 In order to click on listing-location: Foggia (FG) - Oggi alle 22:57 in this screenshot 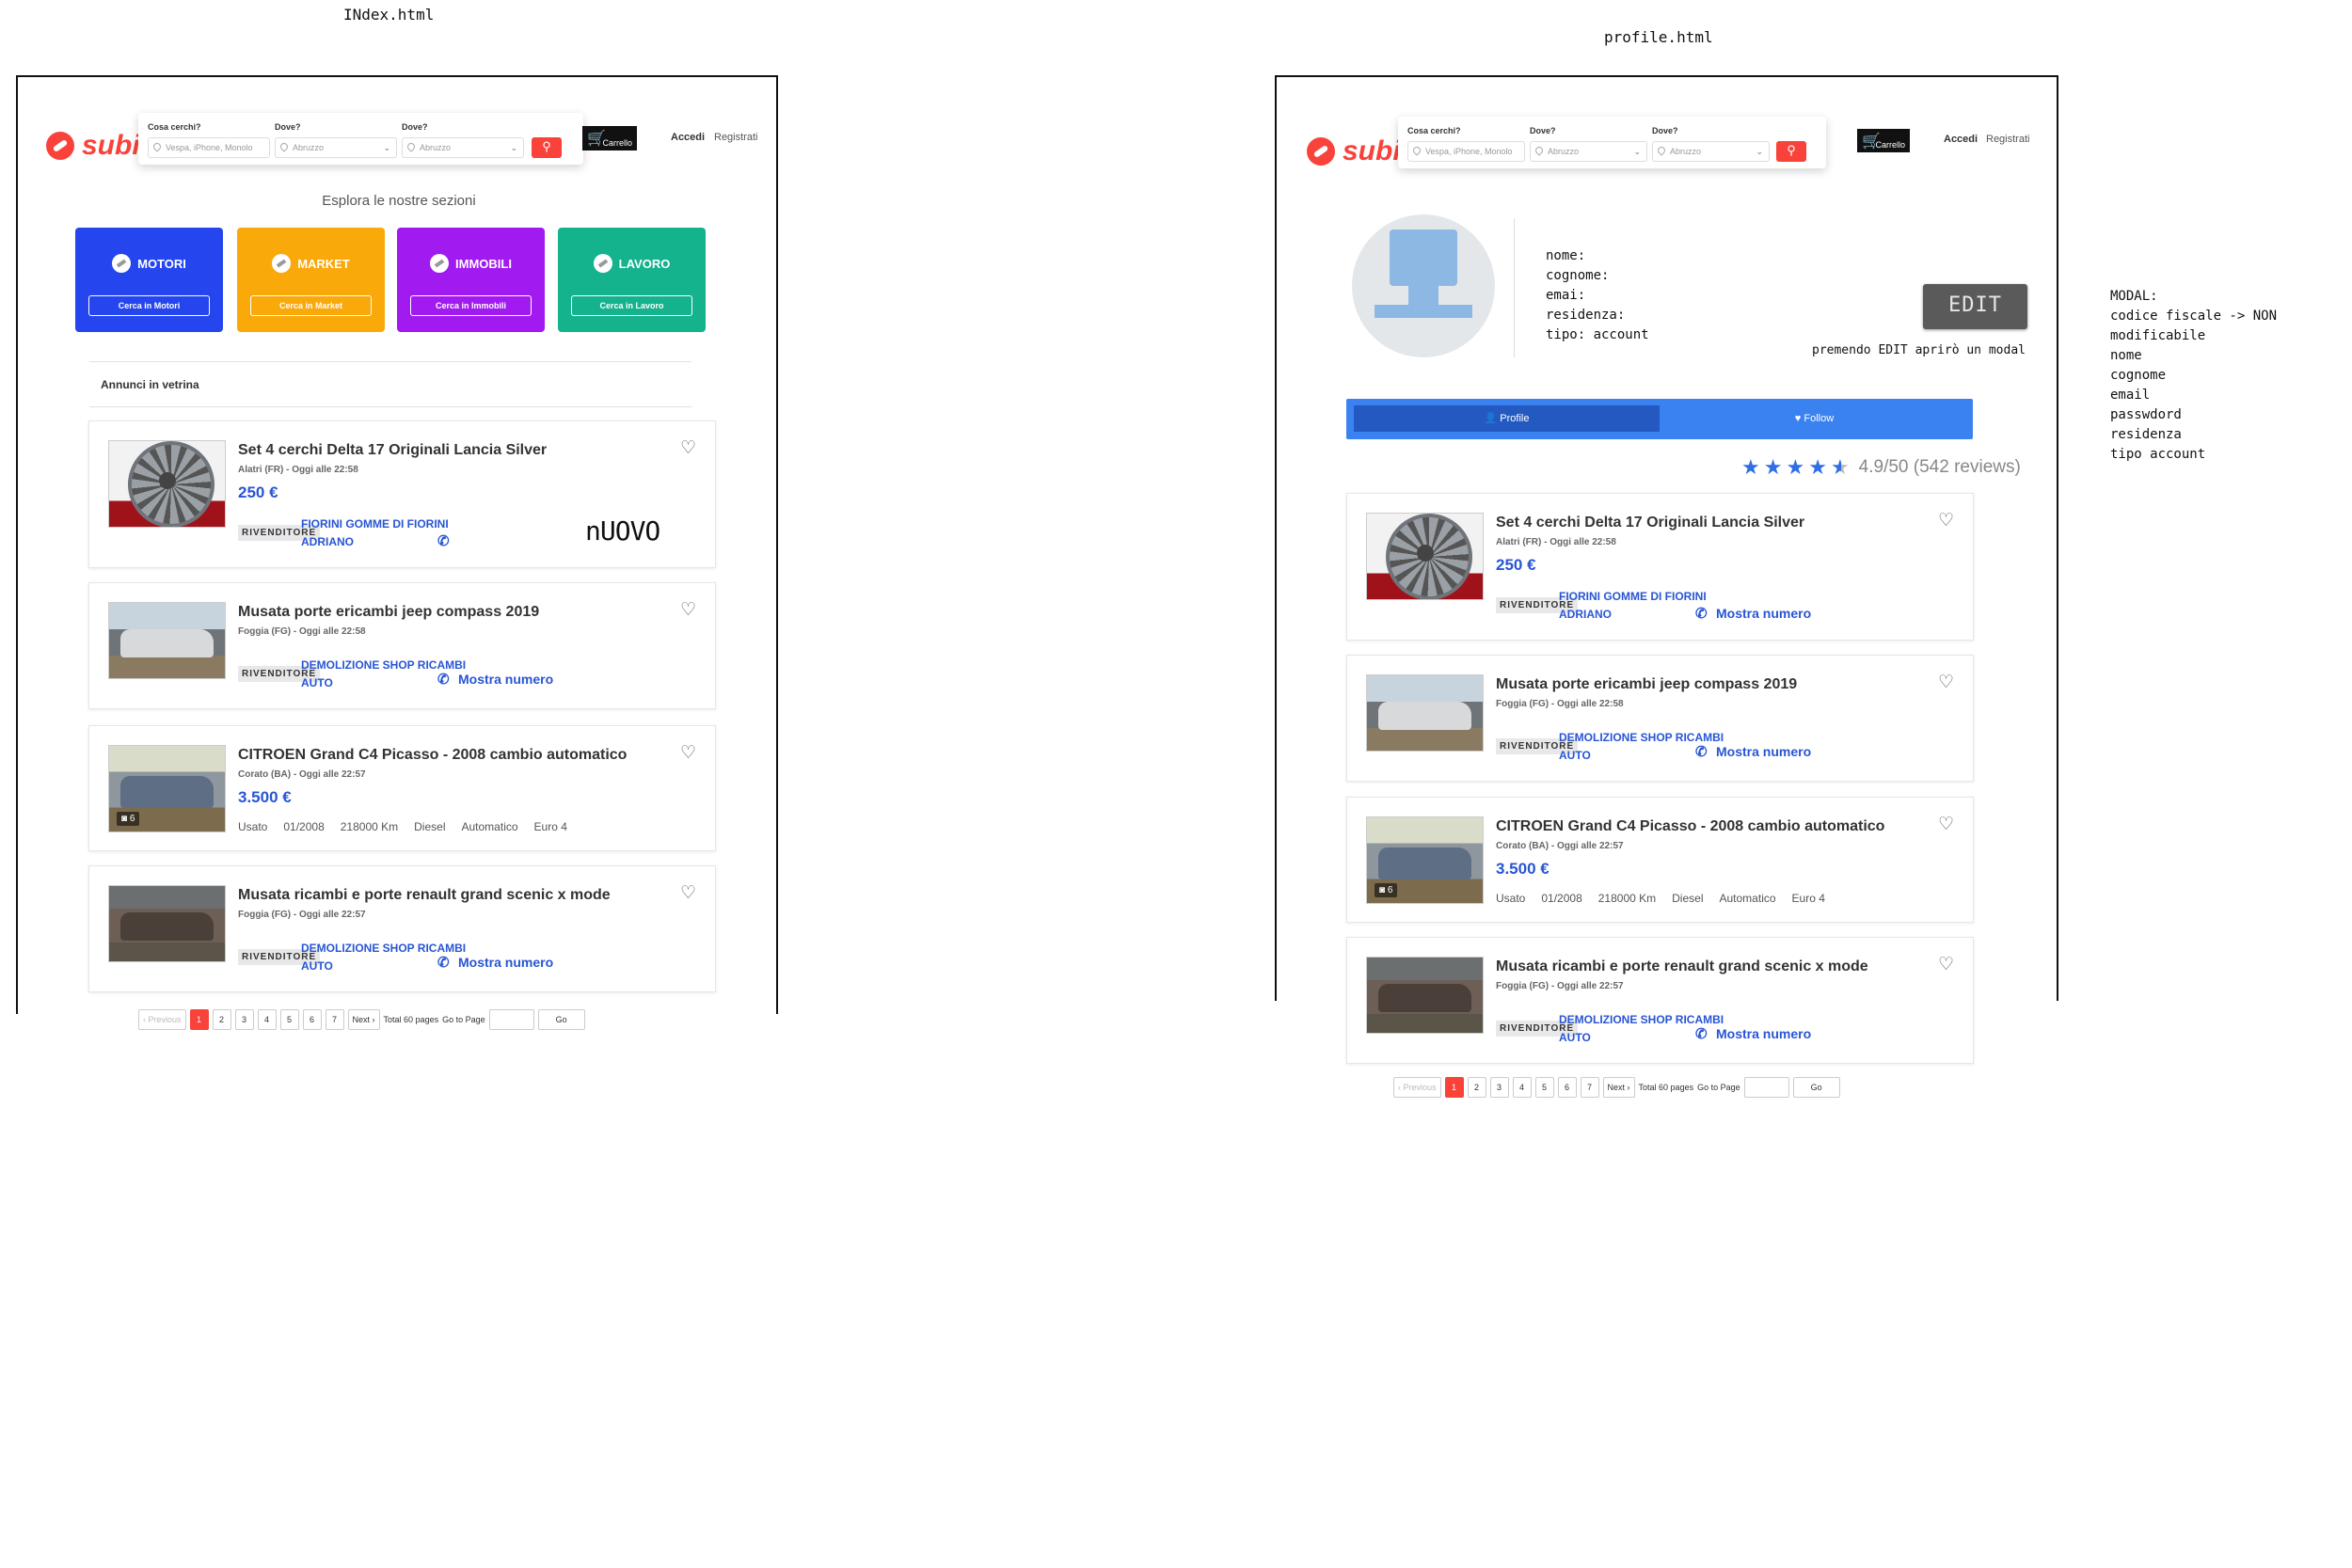, I will do `click(1560, 986)`.